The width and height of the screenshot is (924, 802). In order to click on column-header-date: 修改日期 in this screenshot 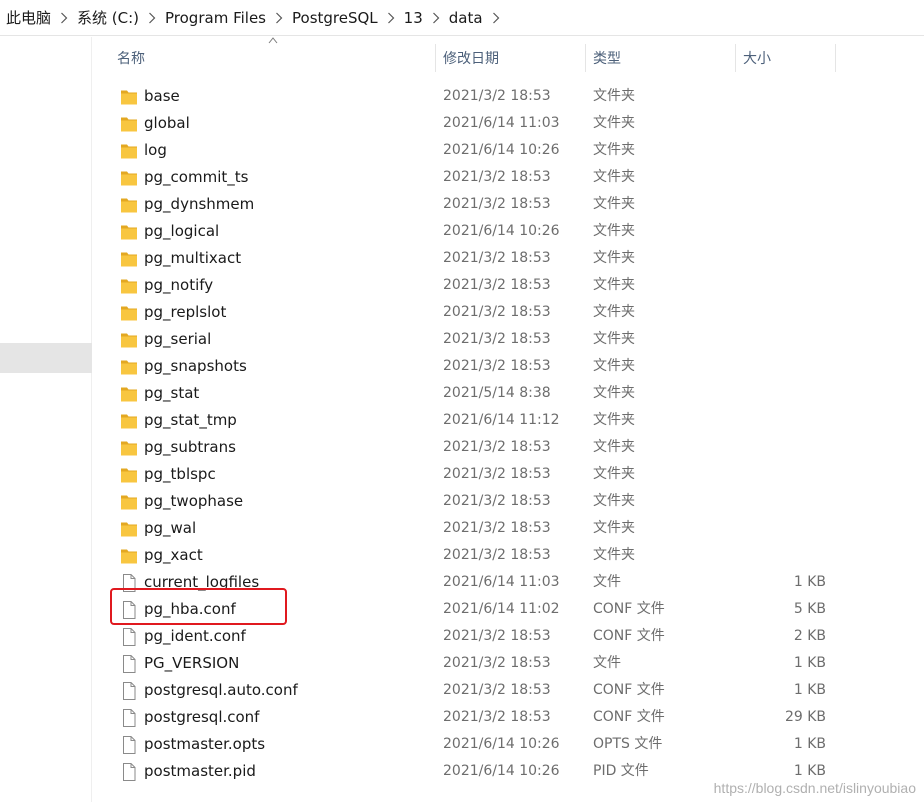, I will do `click(471, 57)`.